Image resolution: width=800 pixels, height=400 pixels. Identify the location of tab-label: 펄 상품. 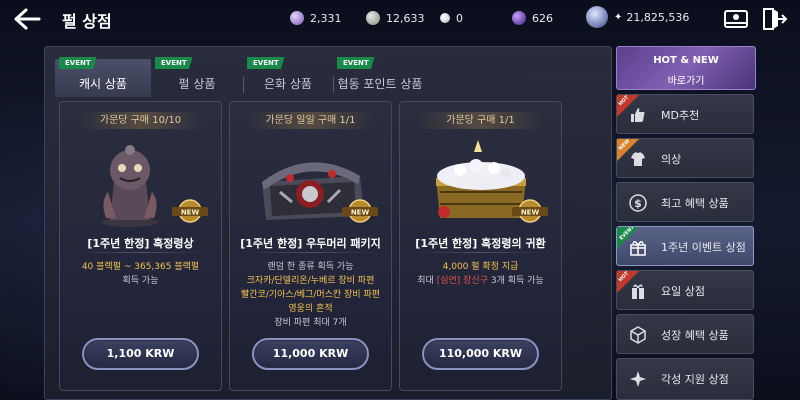
(197, 84).